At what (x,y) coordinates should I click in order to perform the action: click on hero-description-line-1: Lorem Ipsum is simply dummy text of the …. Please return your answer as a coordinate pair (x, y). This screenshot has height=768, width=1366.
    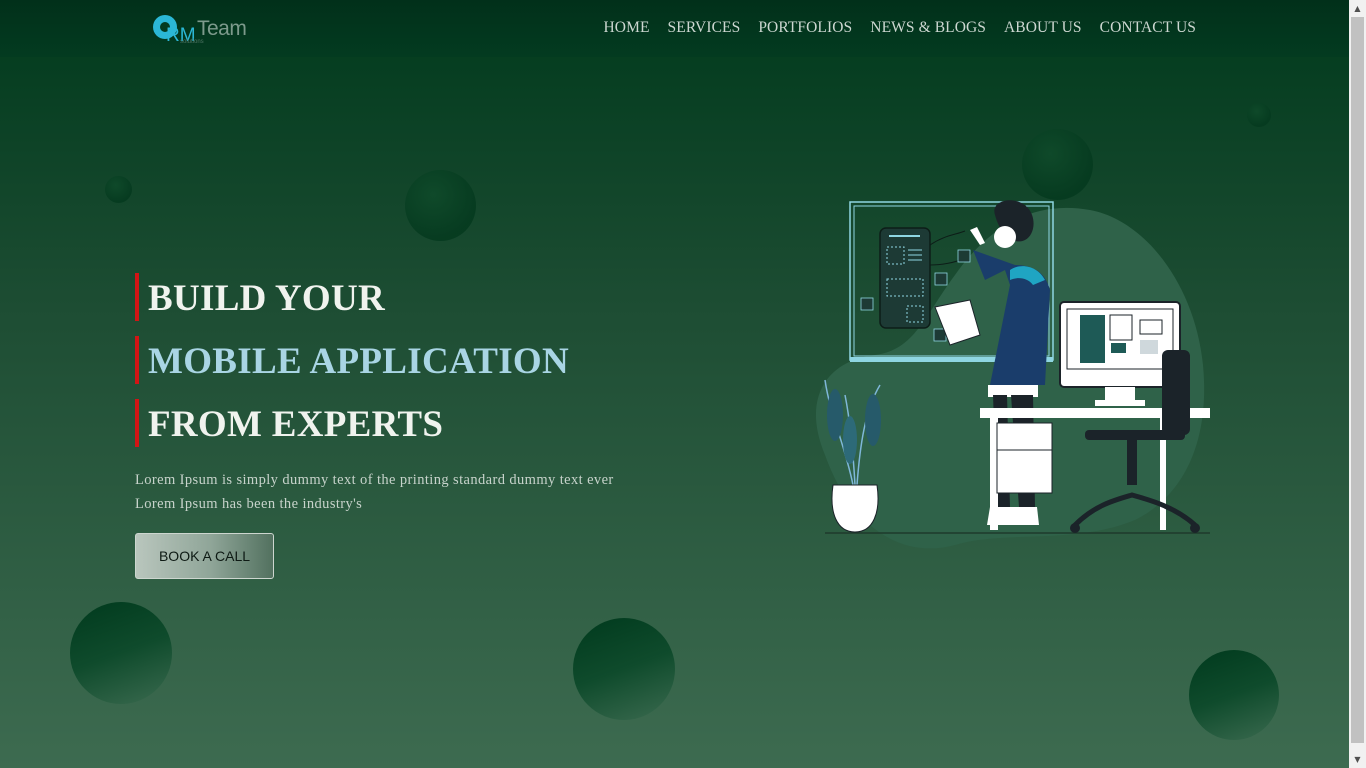
    Looking at the image, I should click on (374, 480).